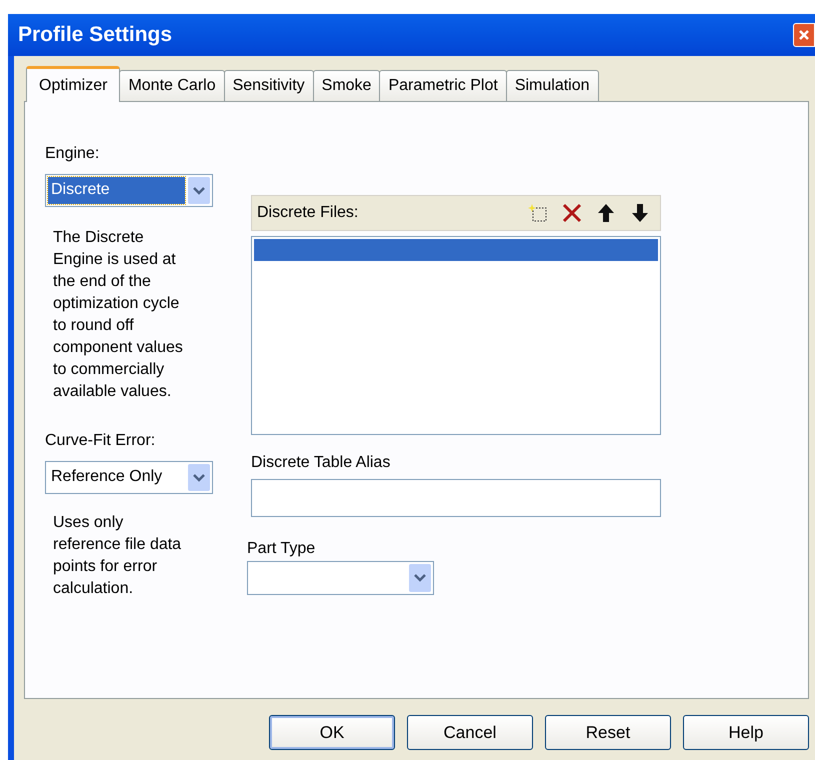  What do you see at coordinates (456, 335) in the screenshot?
I see `discrete-files-list` at bounding box center [456, 335].